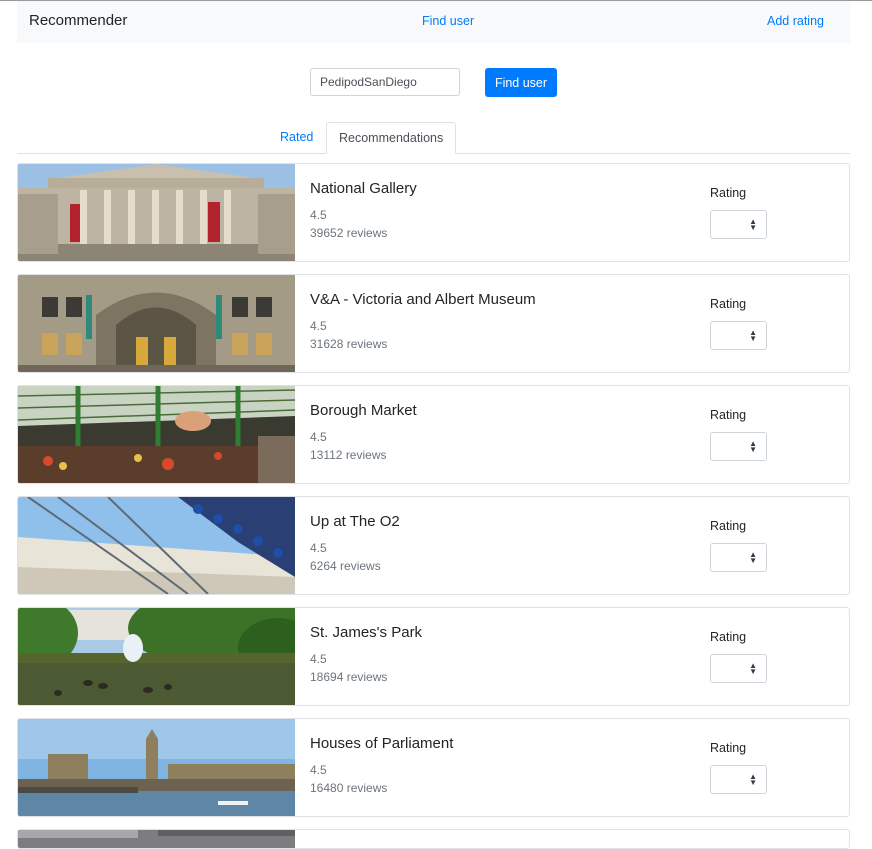 This screenshot has width=872, height=849. Describe the element at coordinates (391, 138) in the screenshot. I see `tab-recommendations: Recommendations` at that location.